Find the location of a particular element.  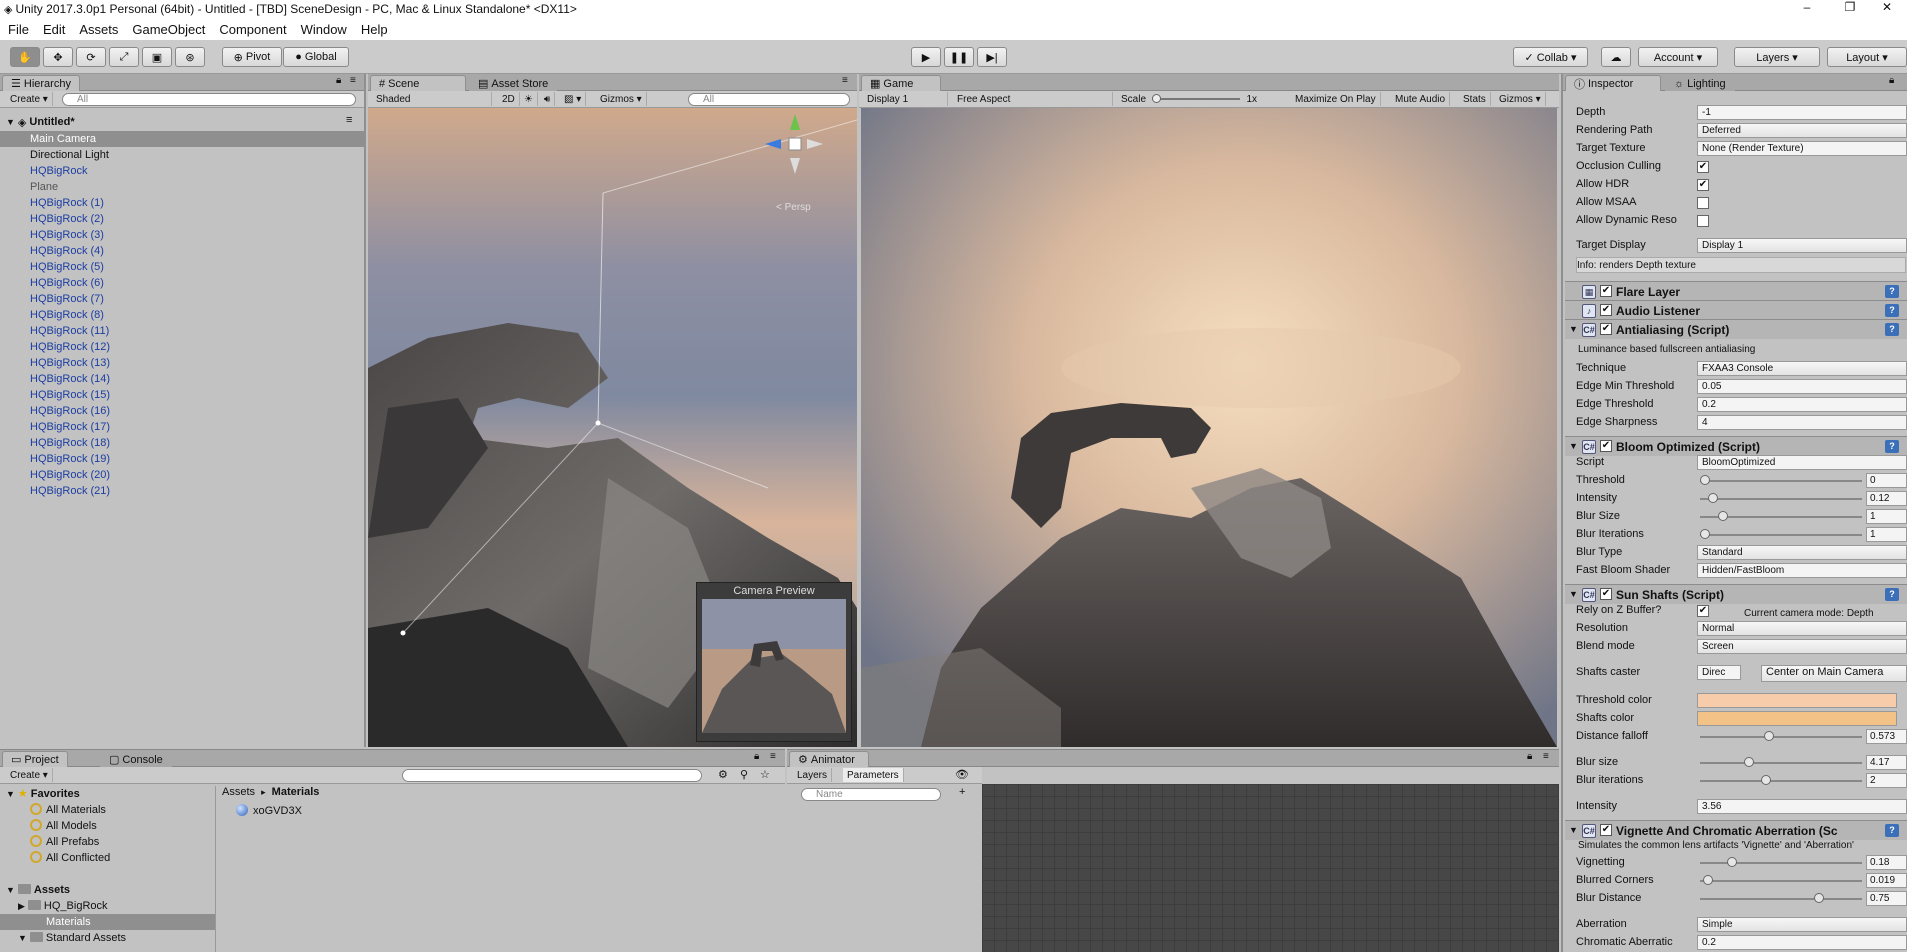

hierarchy-item: HQBigRock (18) is located at coordinates (70, 443).